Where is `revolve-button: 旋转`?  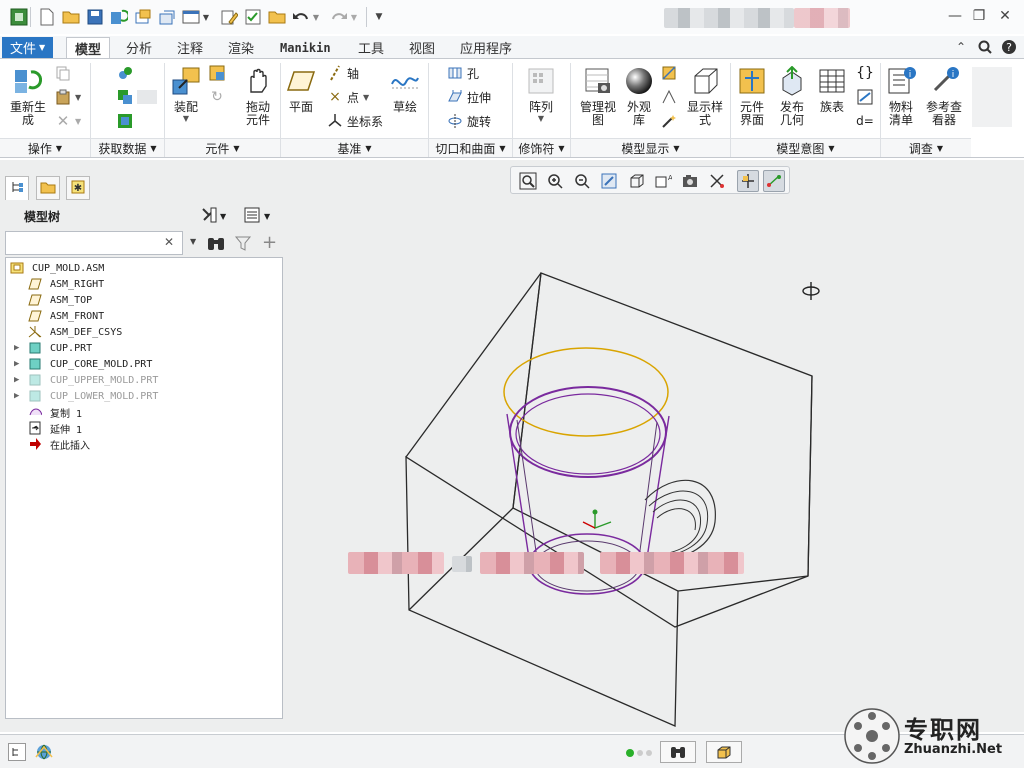 revolve-button: 旋转 is located at coordinates (468, 121).